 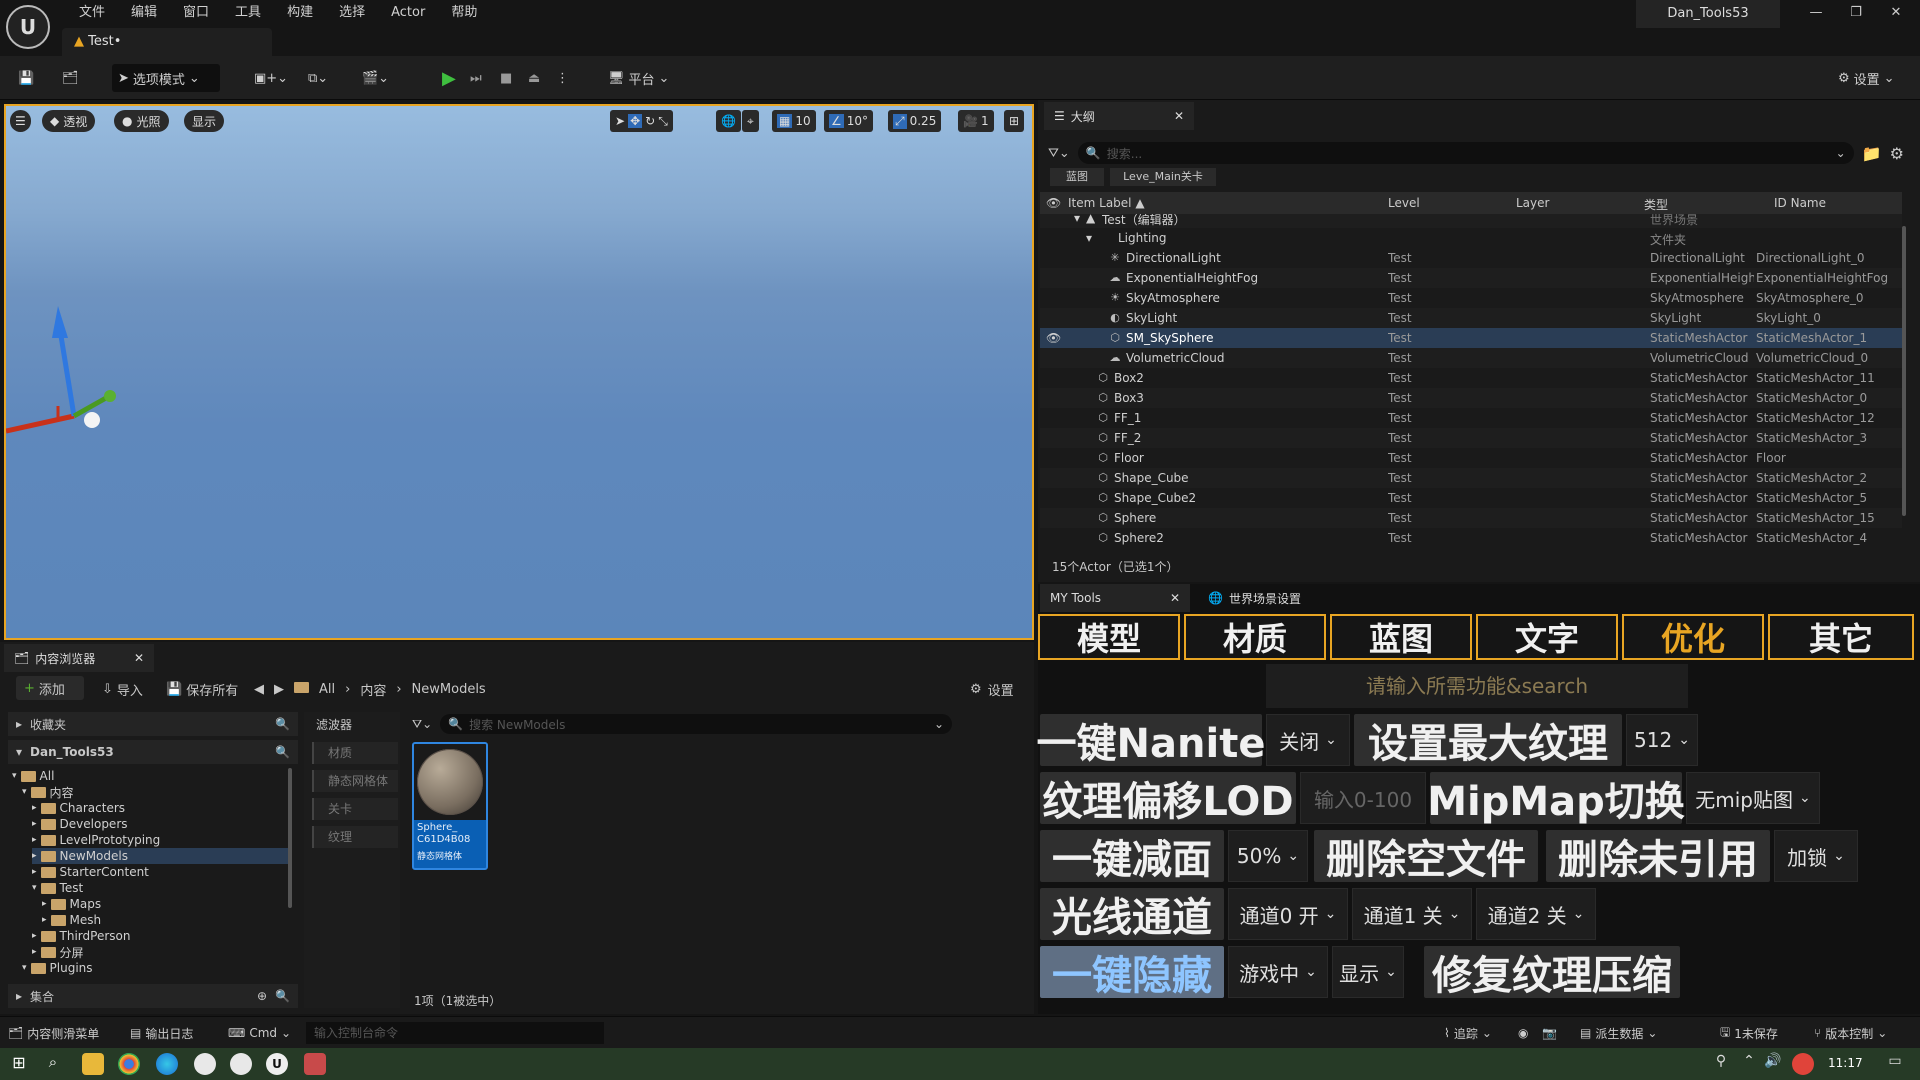 What do you see at coordinates (122, 689) in the screenshot?
I see `import-button: ⇩ 导入` at bounding box center [122, 689].